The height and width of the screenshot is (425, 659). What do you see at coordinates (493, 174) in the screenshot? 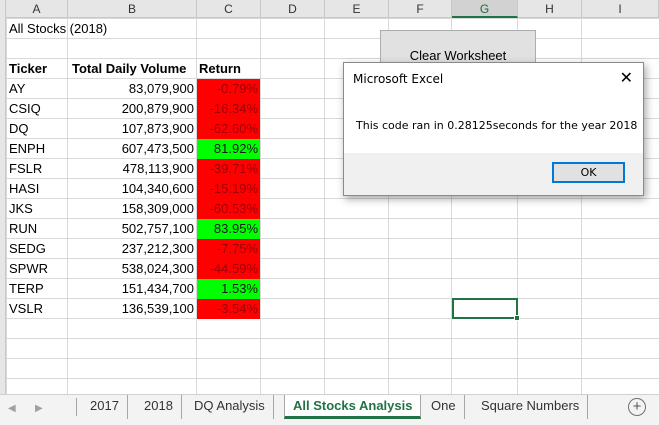
I see `dialog-footer: OK` at bounding box center [493, 174].